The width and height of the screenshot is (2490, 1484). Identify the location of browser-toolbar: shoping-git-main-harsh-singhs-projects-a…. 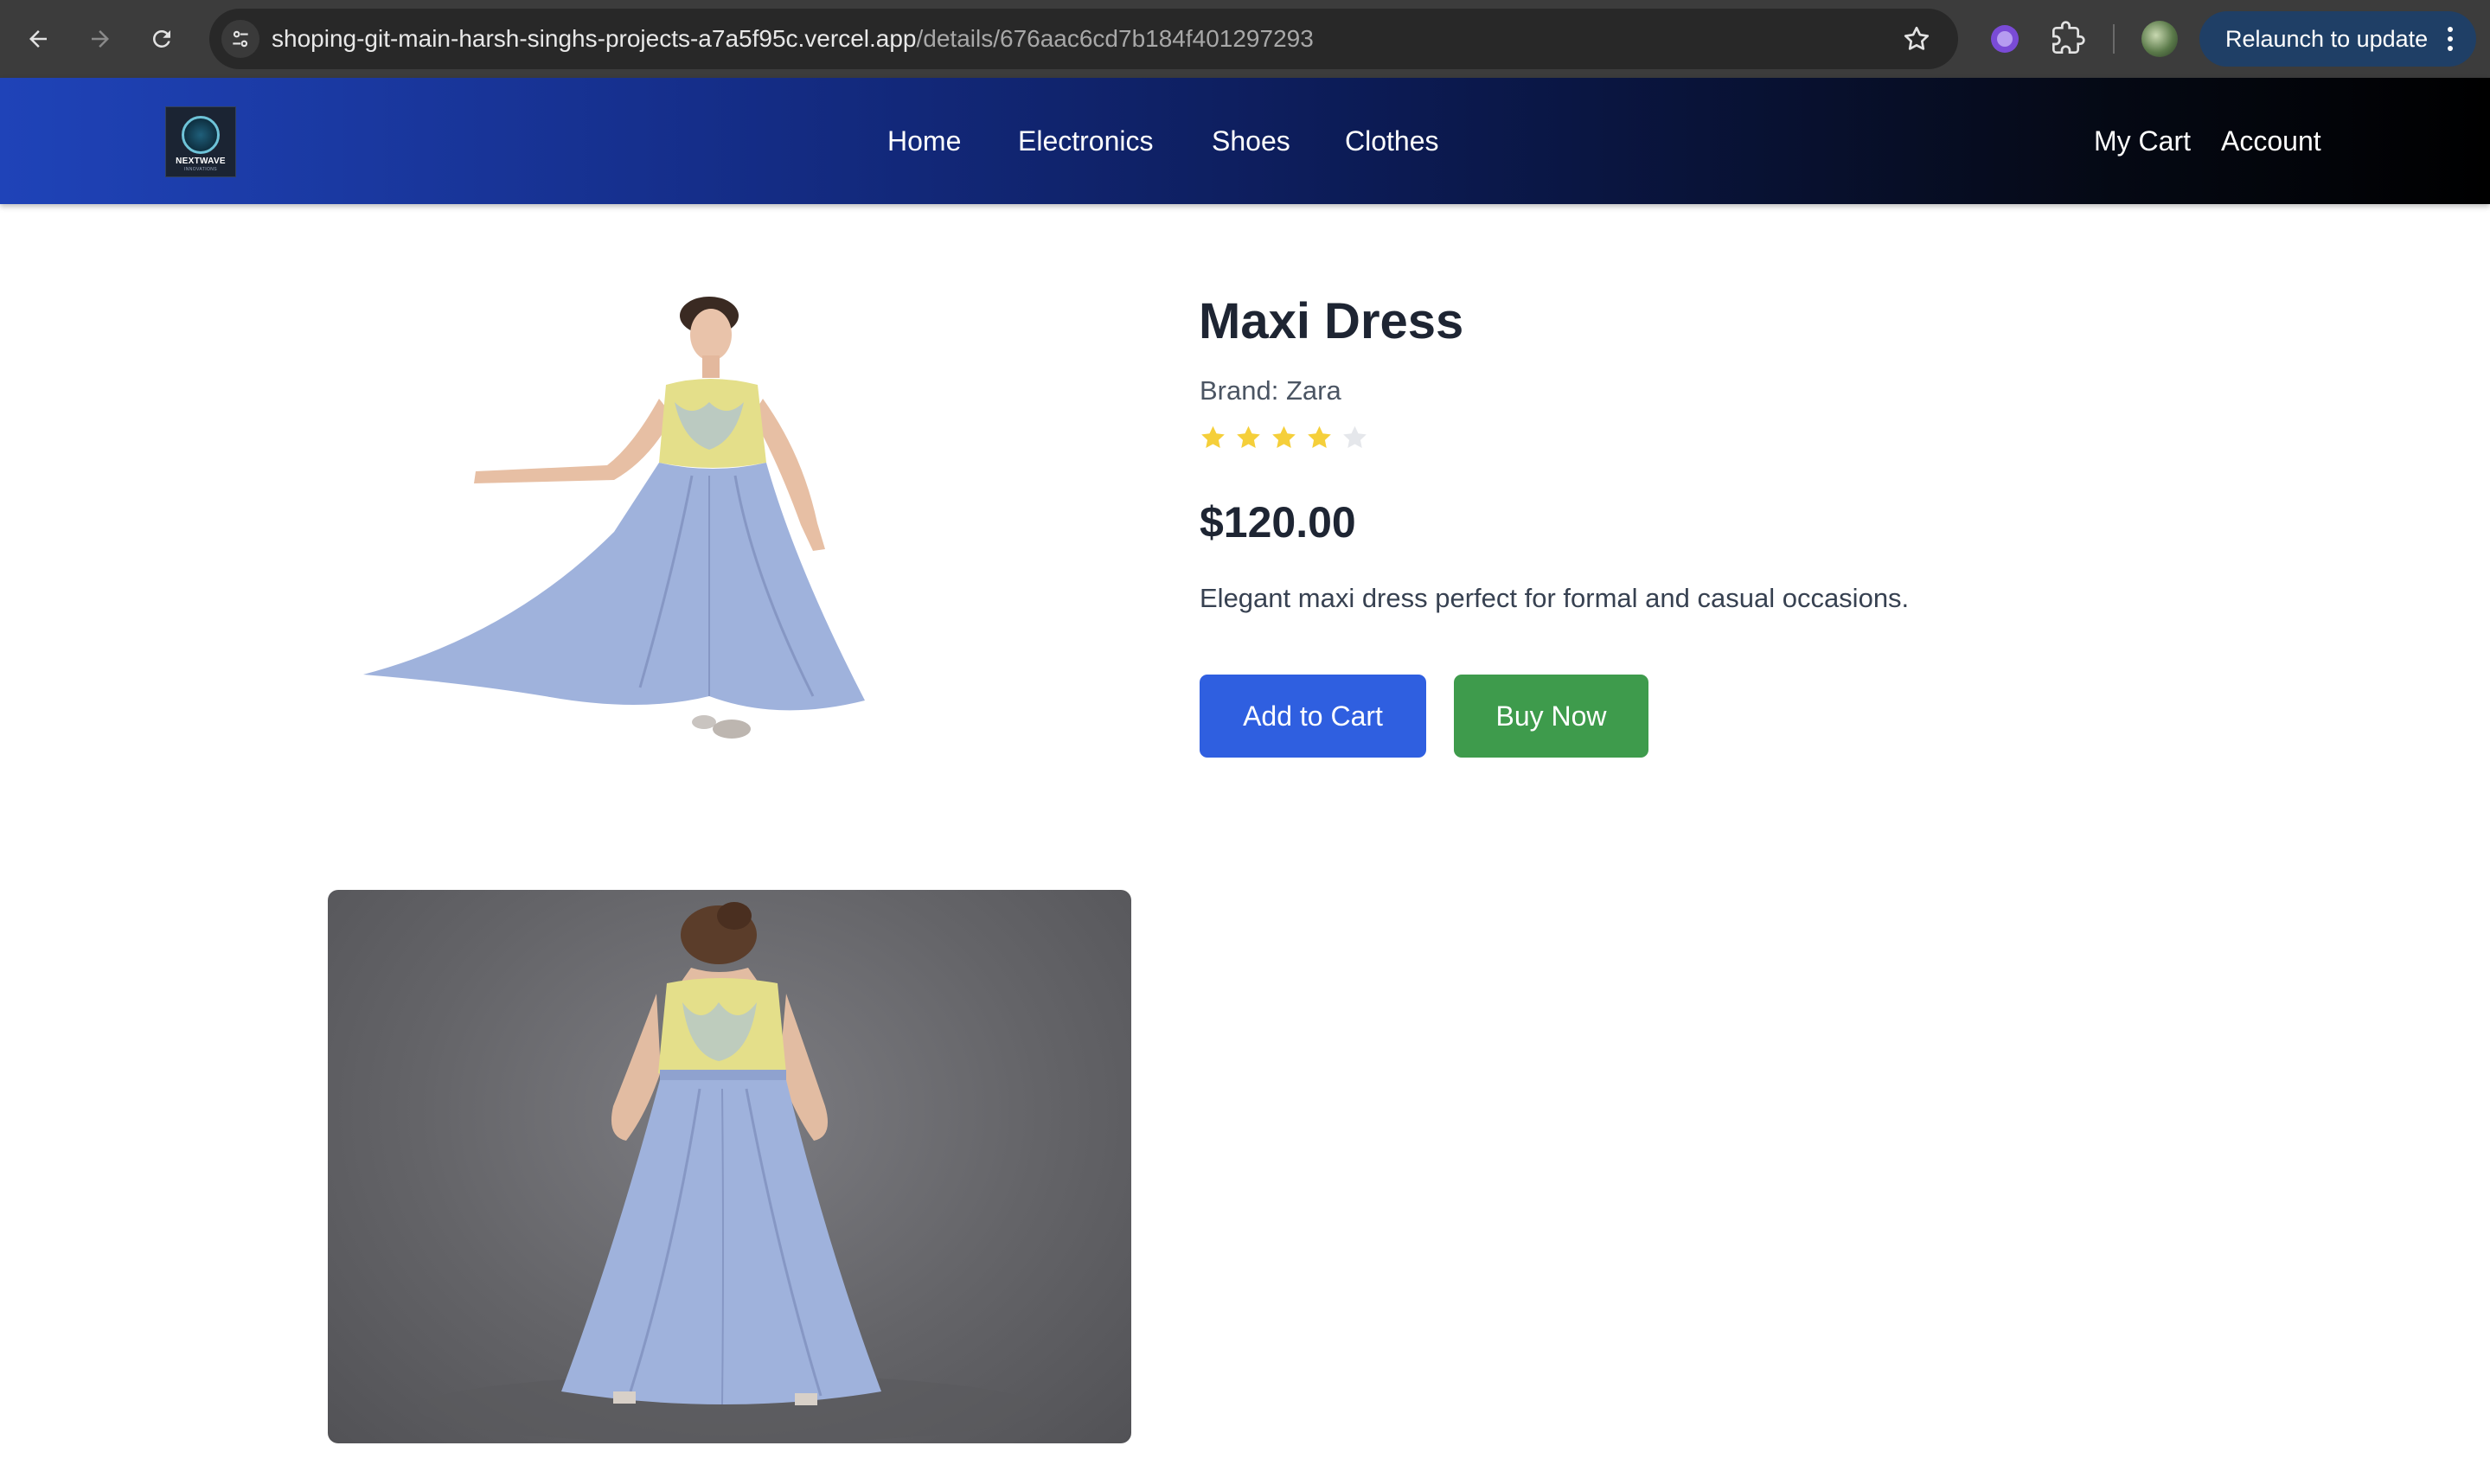
(1245, 39).